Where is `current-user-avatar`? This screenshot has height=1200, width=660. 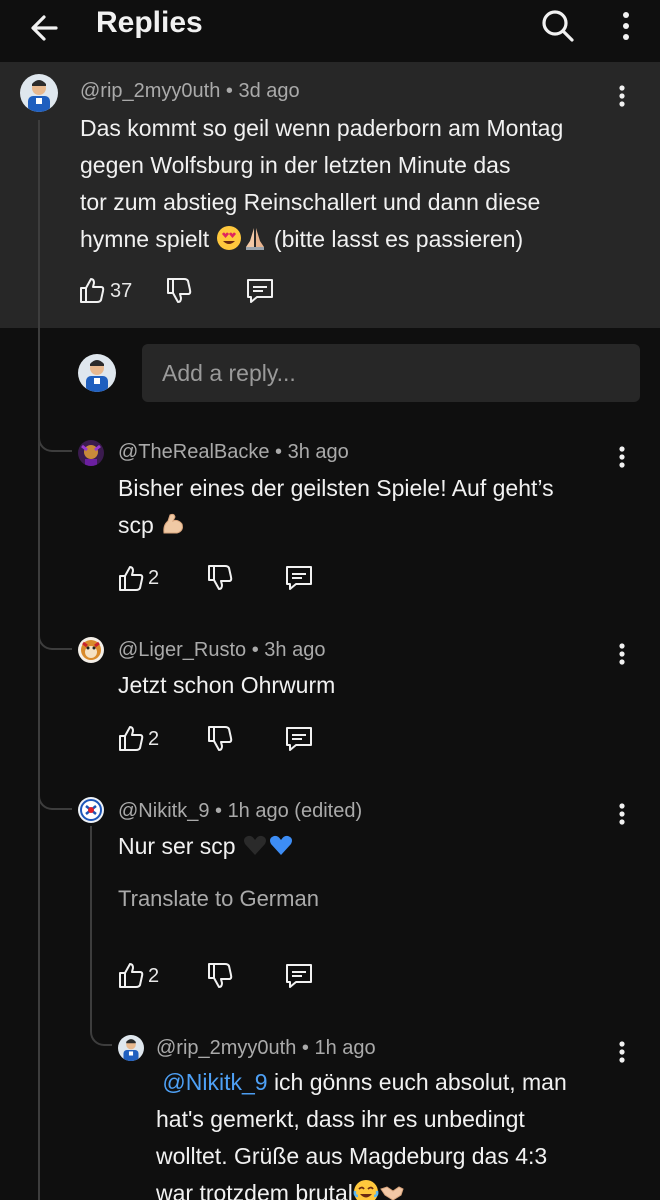 current-user-avatar is located at coordinates (97, 373).